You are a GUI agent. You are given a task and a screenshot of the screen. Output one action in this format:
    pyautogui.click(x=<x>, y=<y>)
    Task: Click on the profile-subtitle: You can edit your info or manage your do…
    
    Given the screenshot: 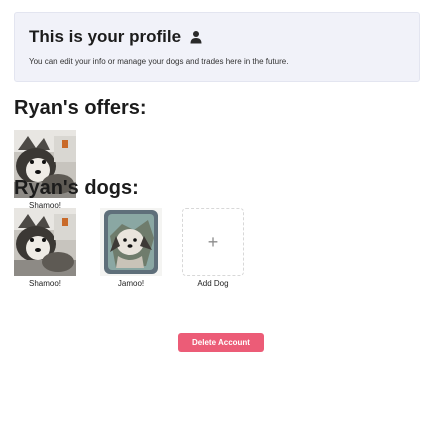 What is the action you would take?
    pyautogui.click(x=159, y=61)
    